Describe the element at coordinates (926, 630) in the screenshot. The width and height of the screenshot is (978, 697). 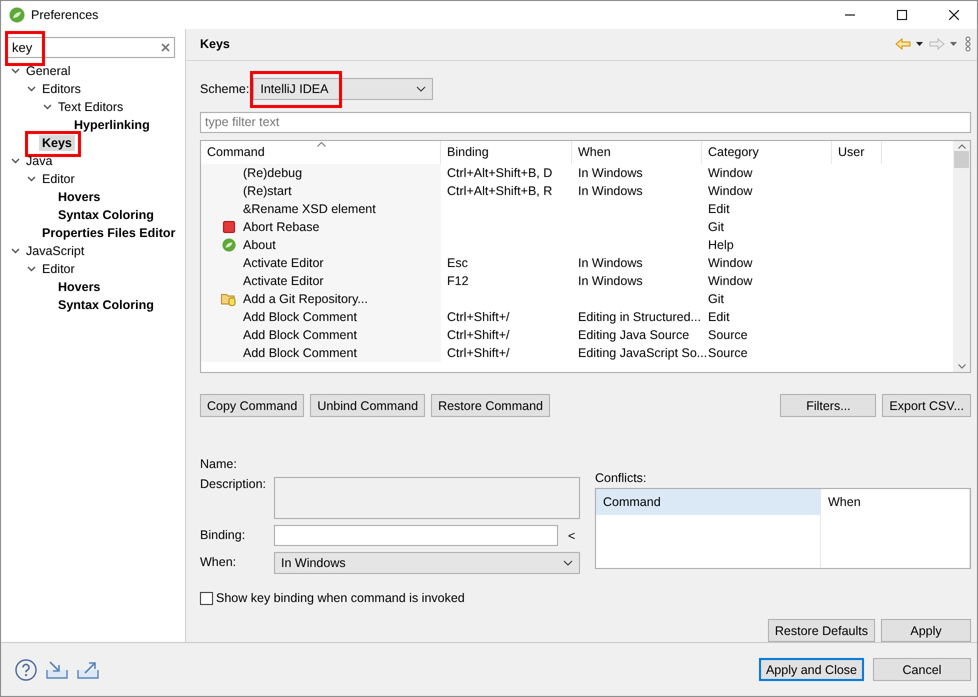
I see `action-button: Apply` at that location.